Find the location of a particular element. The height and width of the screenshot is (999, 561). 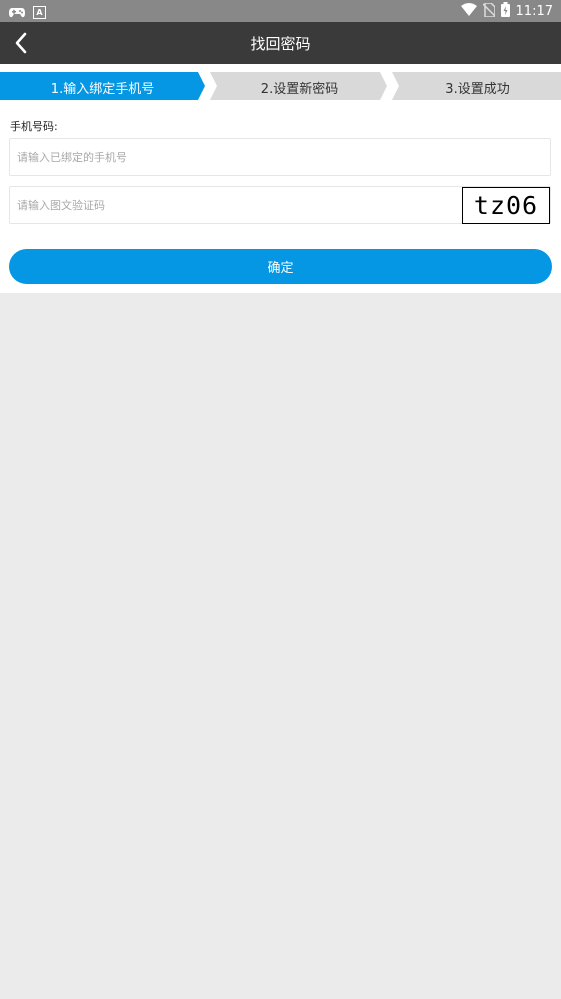

captcha-input is located at coordinates (236, 205).